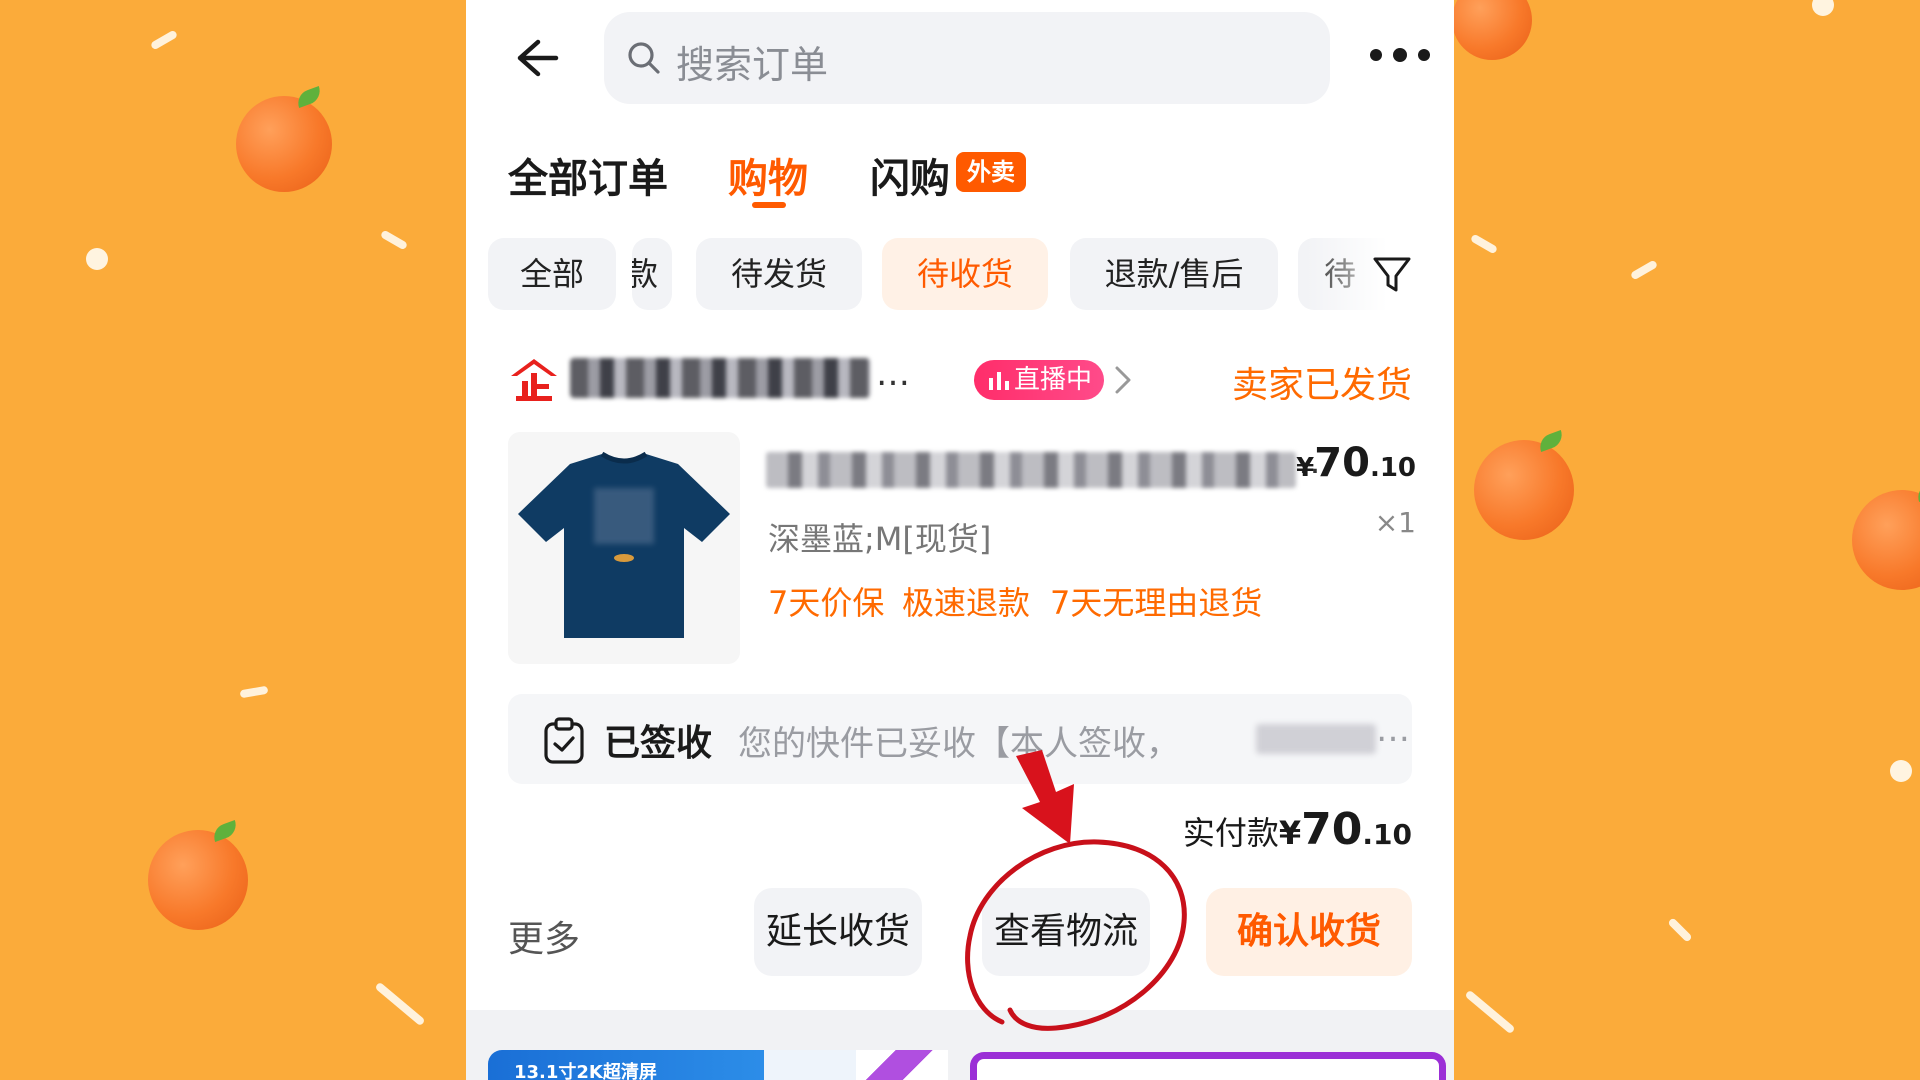 The height and width of the screenshot is (1080, 1920). What do you see at coordinates (552, 274) in the screenshot?
I see `chip-all: 全部` at bounding box center [552, 274].